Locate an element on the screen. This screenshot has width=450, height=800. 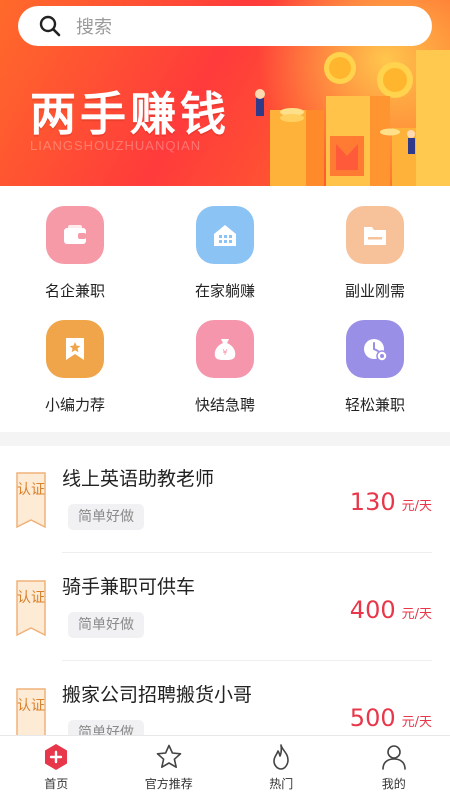
category-qingsong: 轻松兼职 is located at coordinates (375, 367).